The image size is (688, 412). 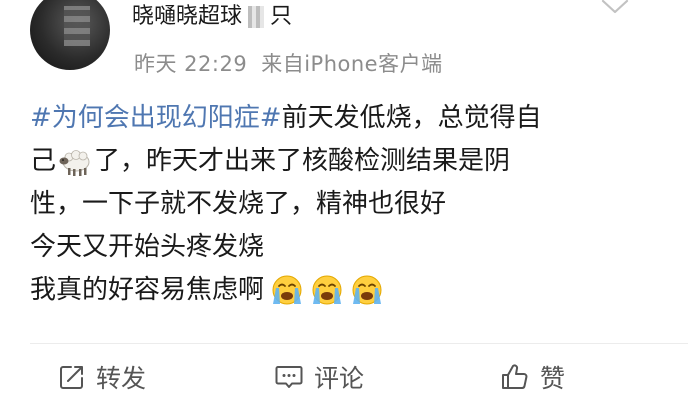 What do you see at coordinates (238, 204) in the screenshot?
I see `post-line-3: 性，一下子就不发烧了，精神也很好` at bounding box center [238, 204].